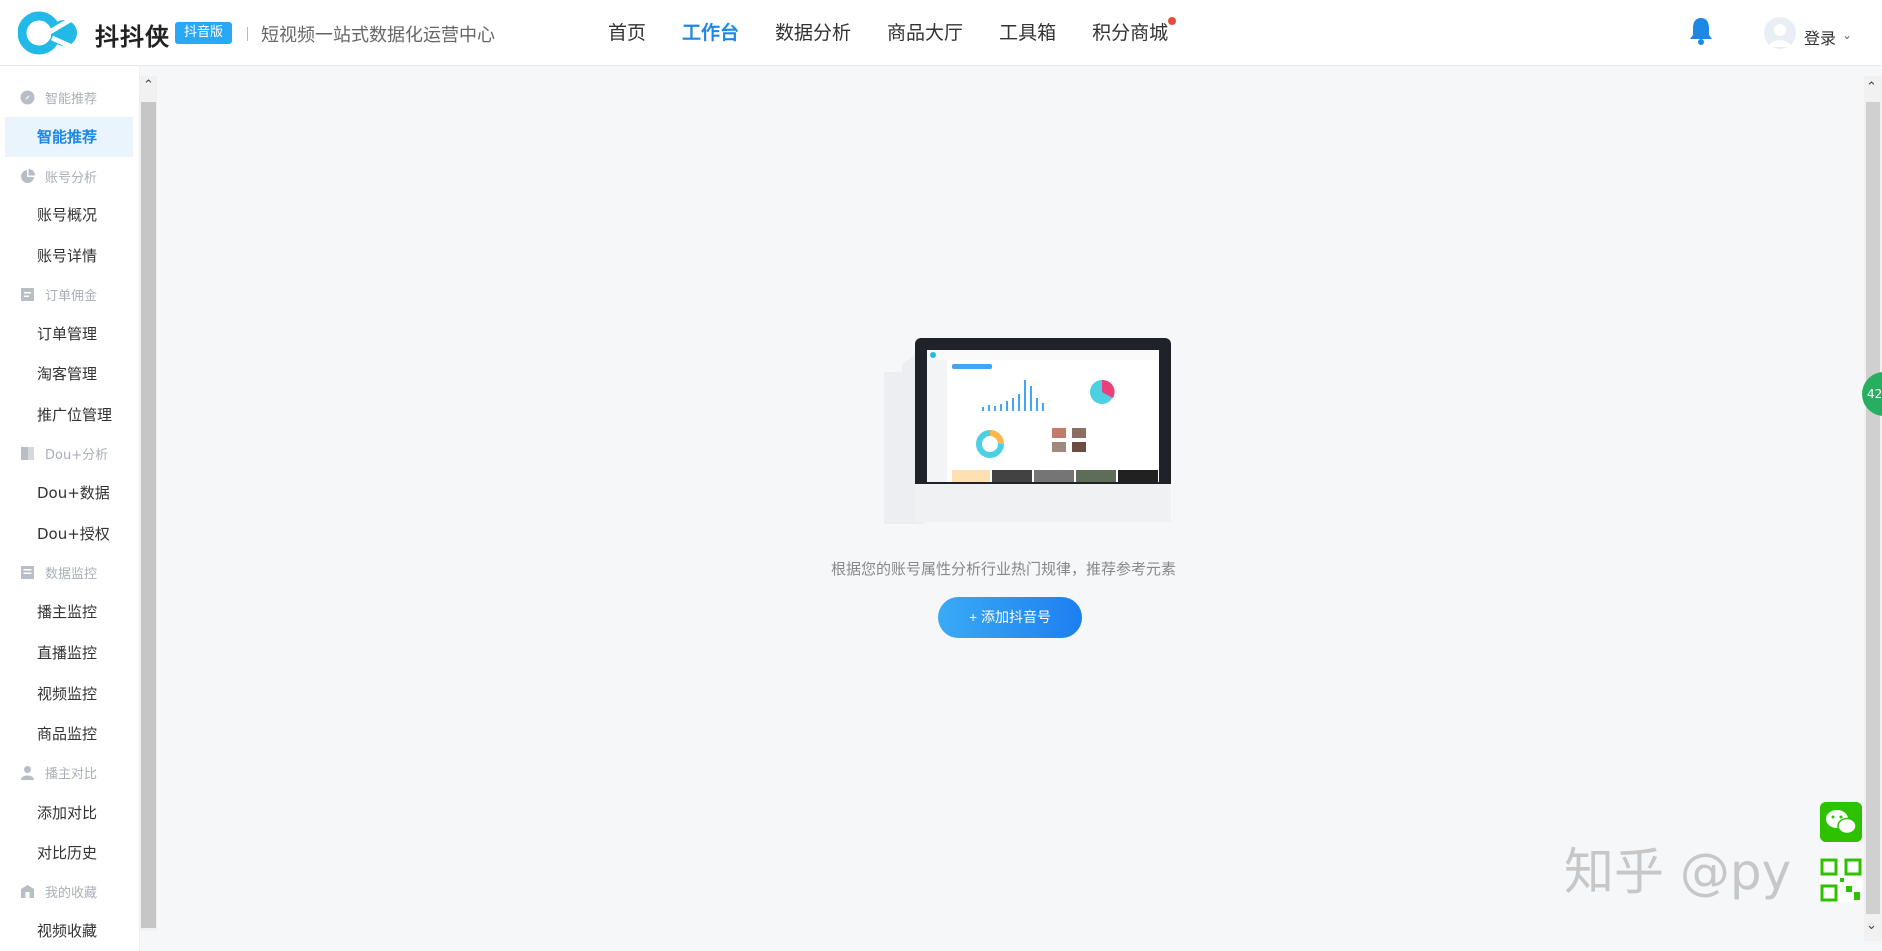  I want to click on section-title: 我的收藏, so click(71, 893).